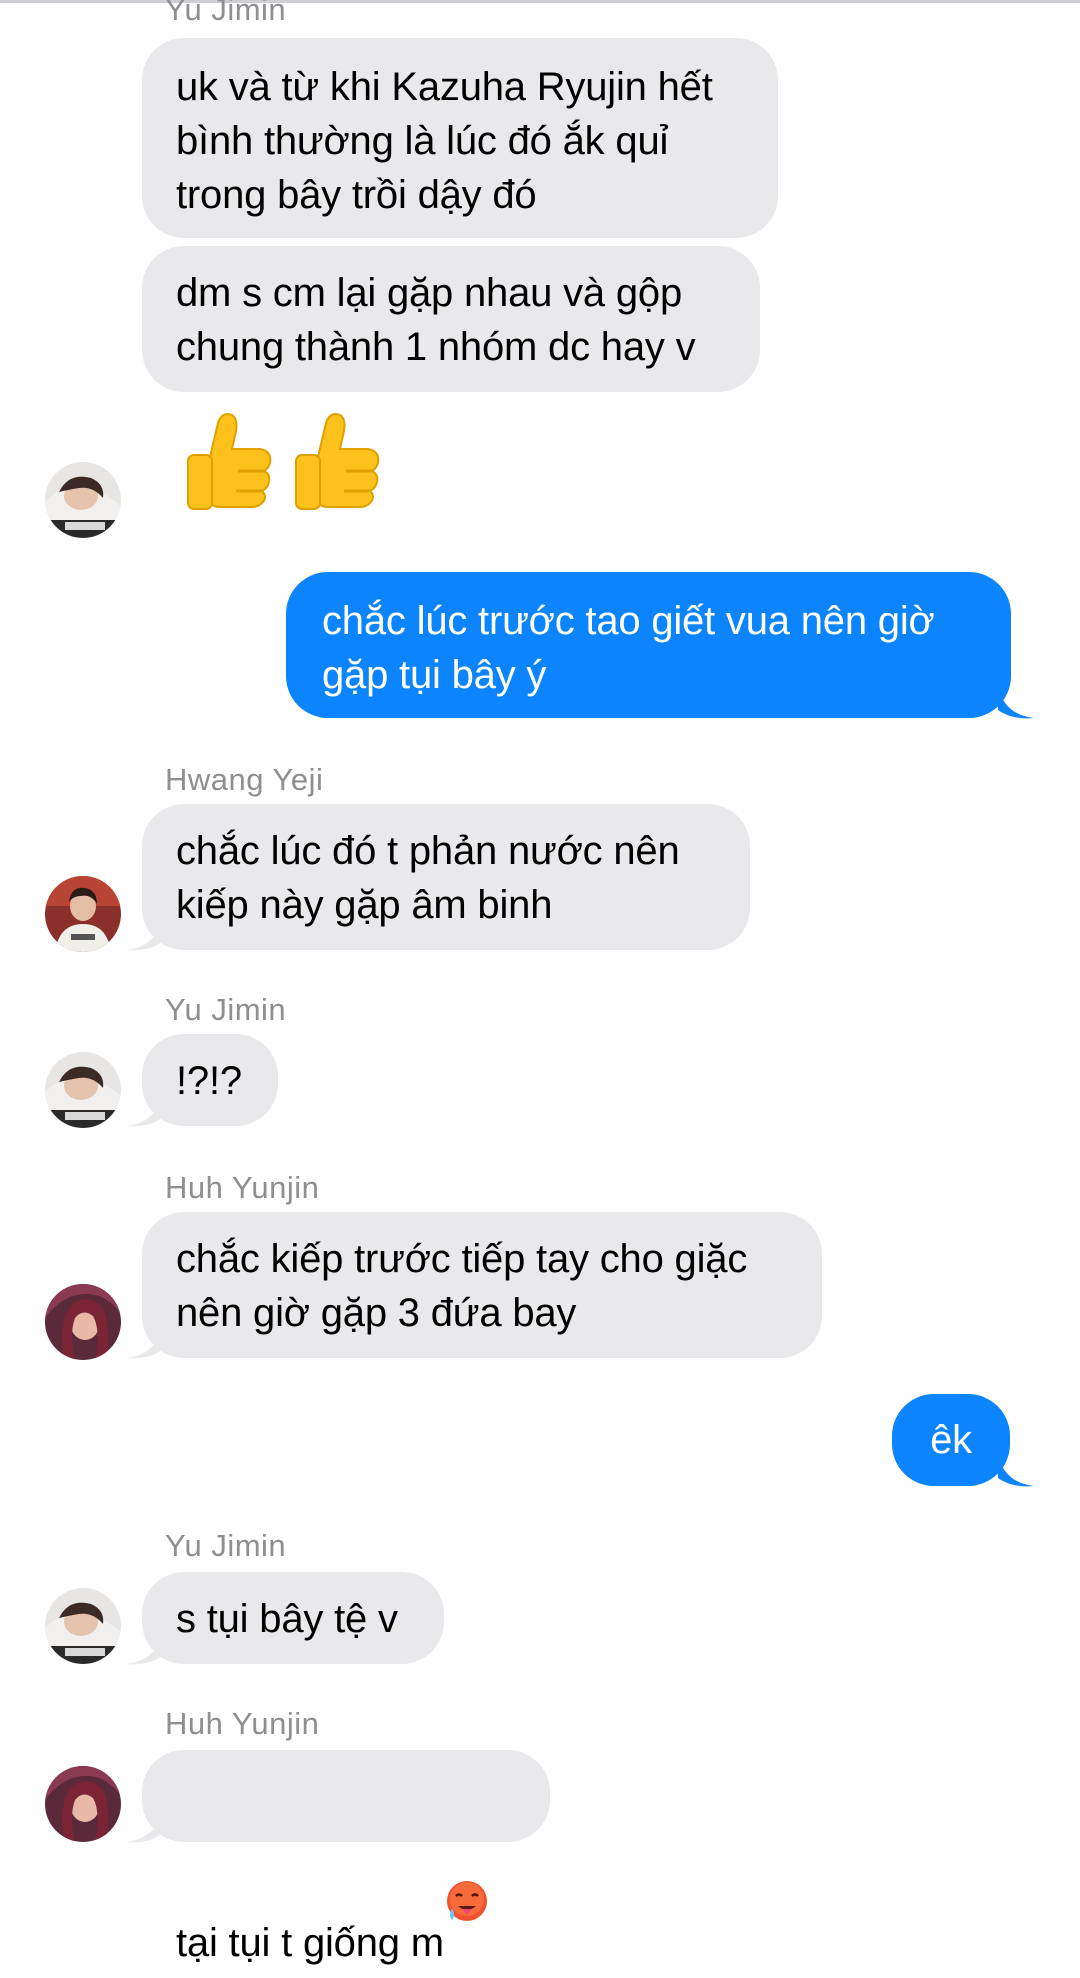 This screenshot has height=1978, width=1080. Describe the element at coordinates (951, 1440) in the screenshot. I see `message-bubble-outgoing: êk` at that location.